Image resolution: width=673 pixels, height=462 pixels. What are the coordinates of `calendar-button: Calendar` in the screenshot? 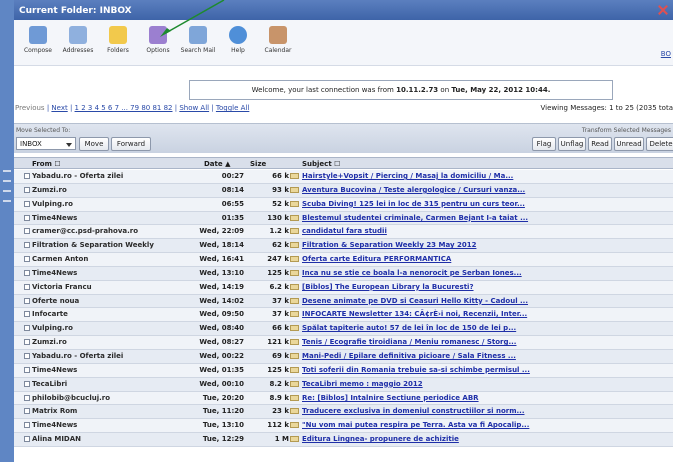 It's located at (278, 40).